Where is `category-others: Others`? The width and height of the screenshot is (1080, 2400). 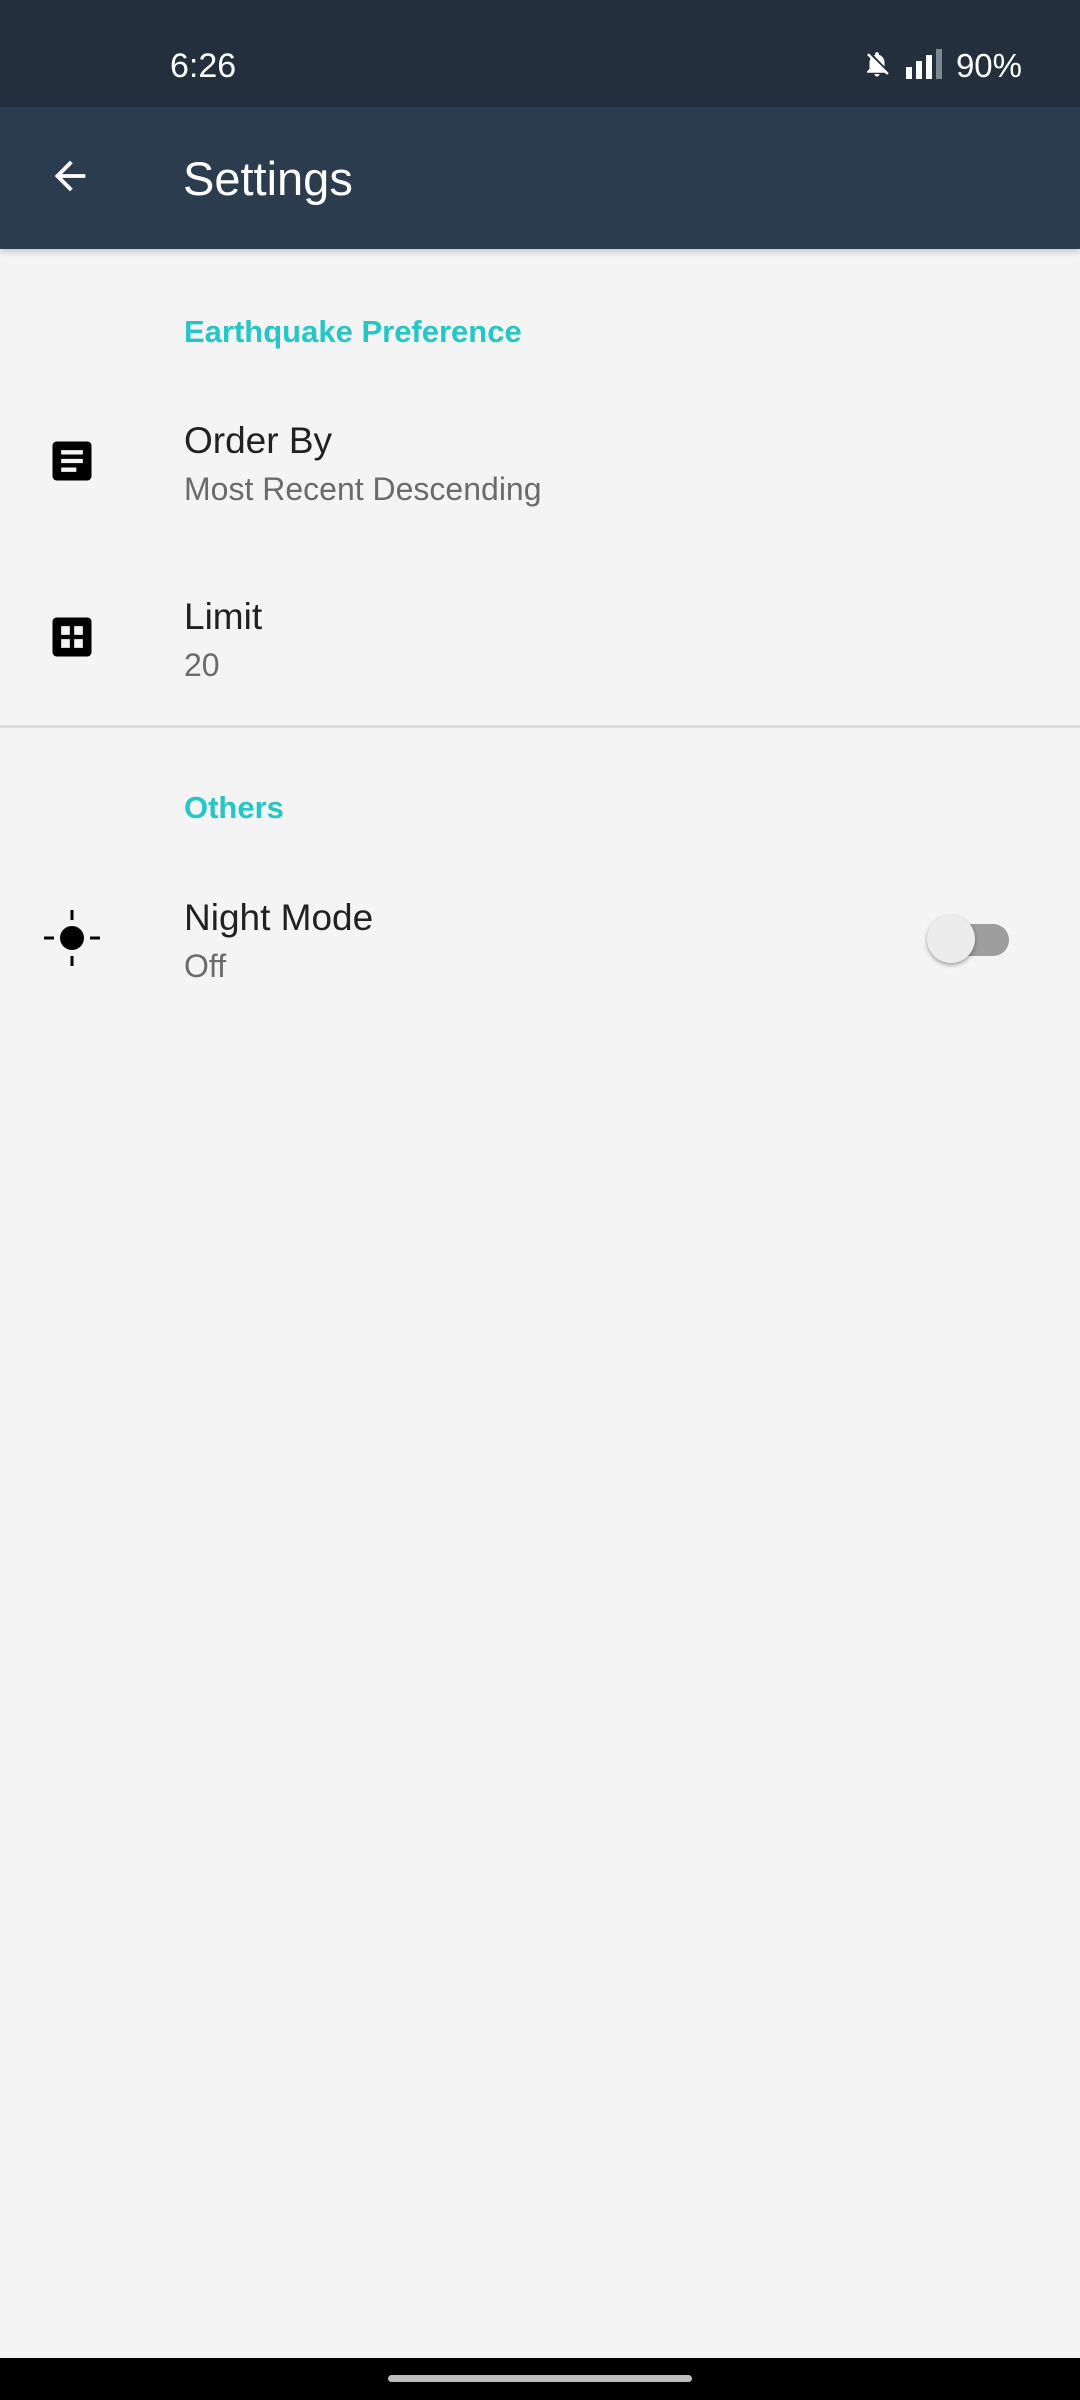 category-others: Others is located at coordinates (234, 807).